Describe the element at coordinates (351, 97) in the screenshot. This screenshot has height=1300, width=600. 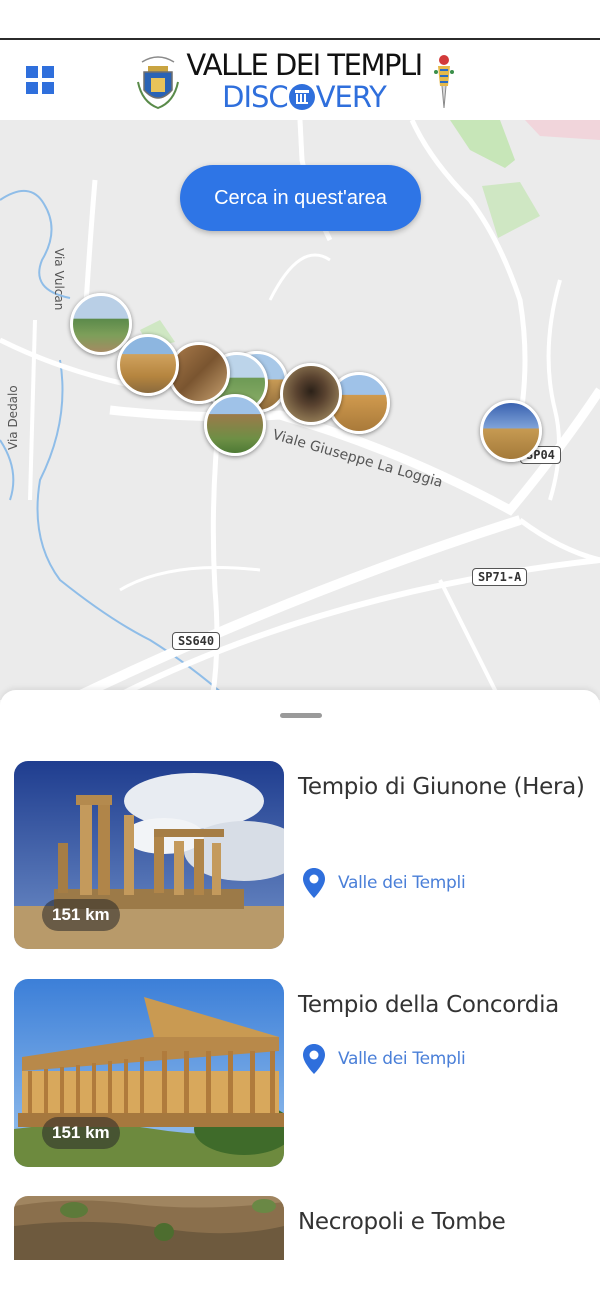
I see `logo-subtitle-right: VERY` at that location.